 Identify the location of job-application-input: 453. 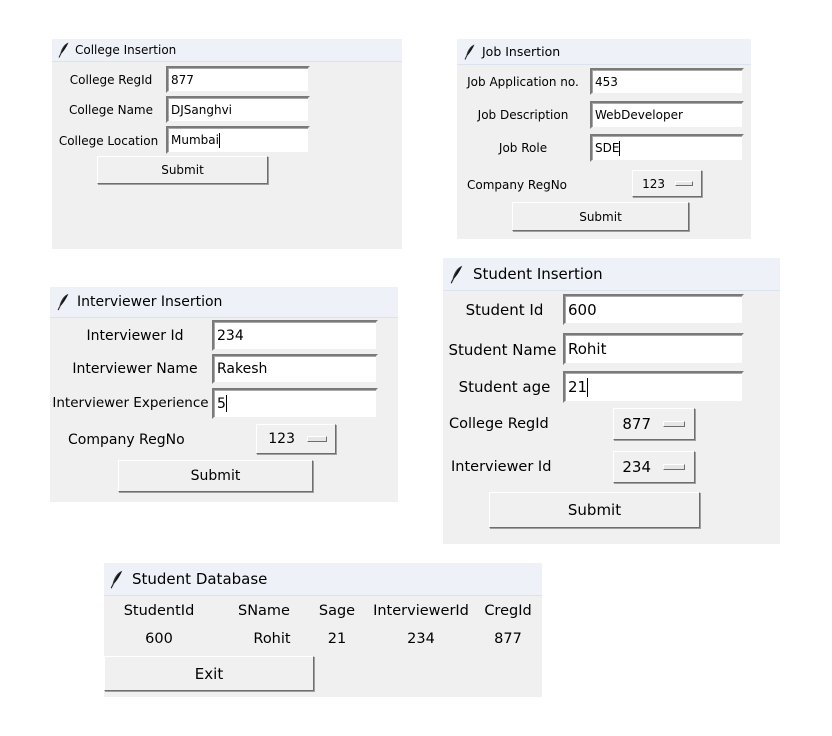
(667, 81).